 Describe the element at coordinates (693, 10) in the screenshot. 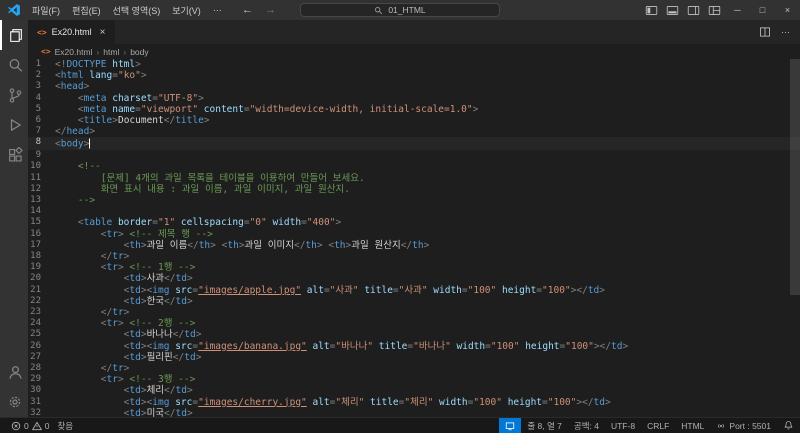

I see `toggle-secondary-sidebar-icon` at that location.